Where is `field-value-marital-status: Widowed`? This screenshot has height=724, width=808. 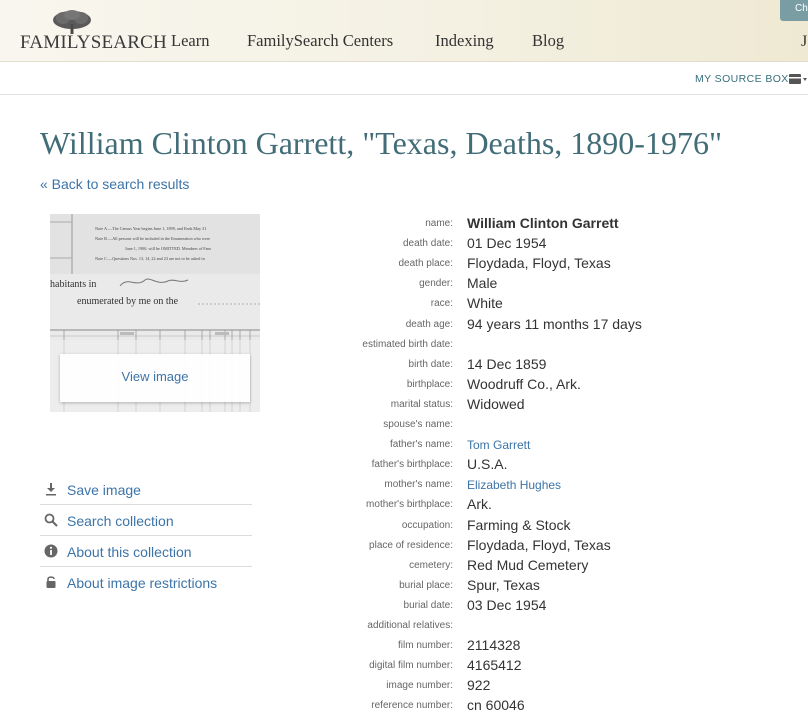 field-value-marital-status: Widowed is located at coordinates (496, 403).